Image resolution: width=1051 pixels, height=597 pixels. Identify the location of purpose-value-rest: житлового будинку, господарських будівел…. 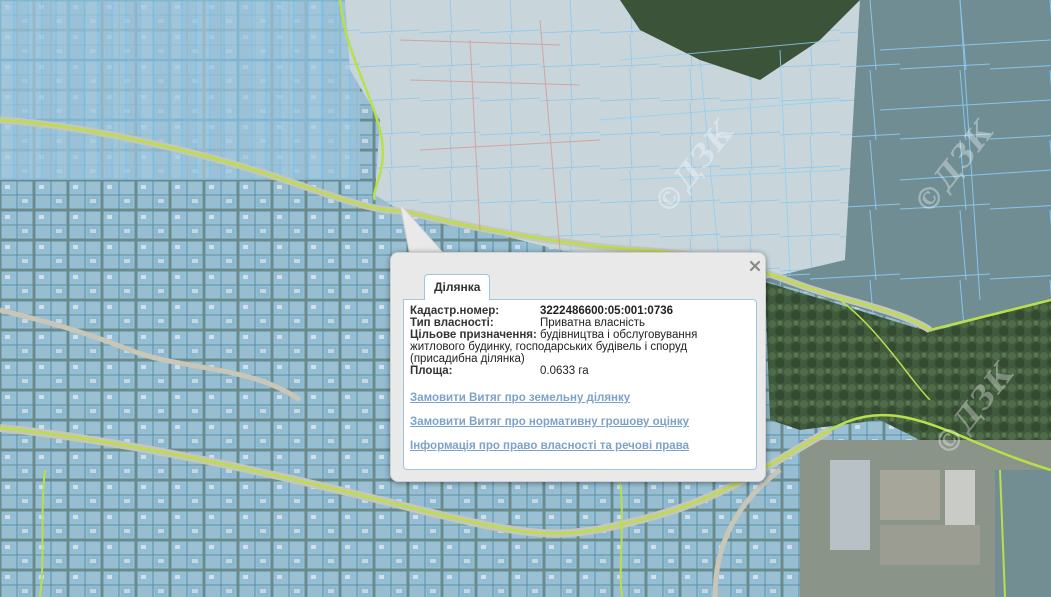
(549, 353).